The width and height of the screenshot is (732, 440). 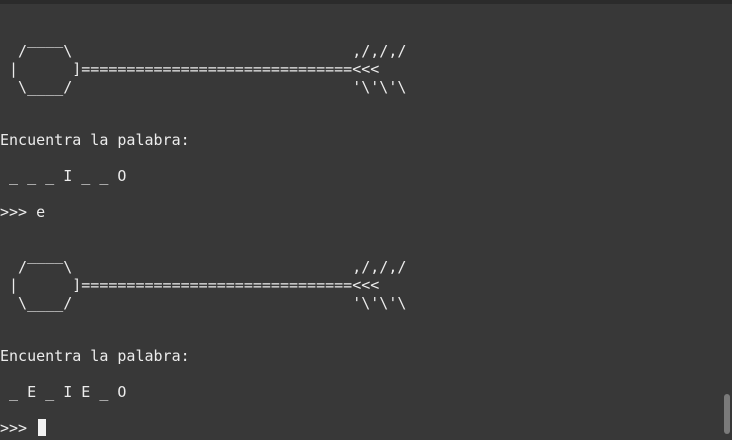 I want to click on text-cursor, so click(x=42, y=427).